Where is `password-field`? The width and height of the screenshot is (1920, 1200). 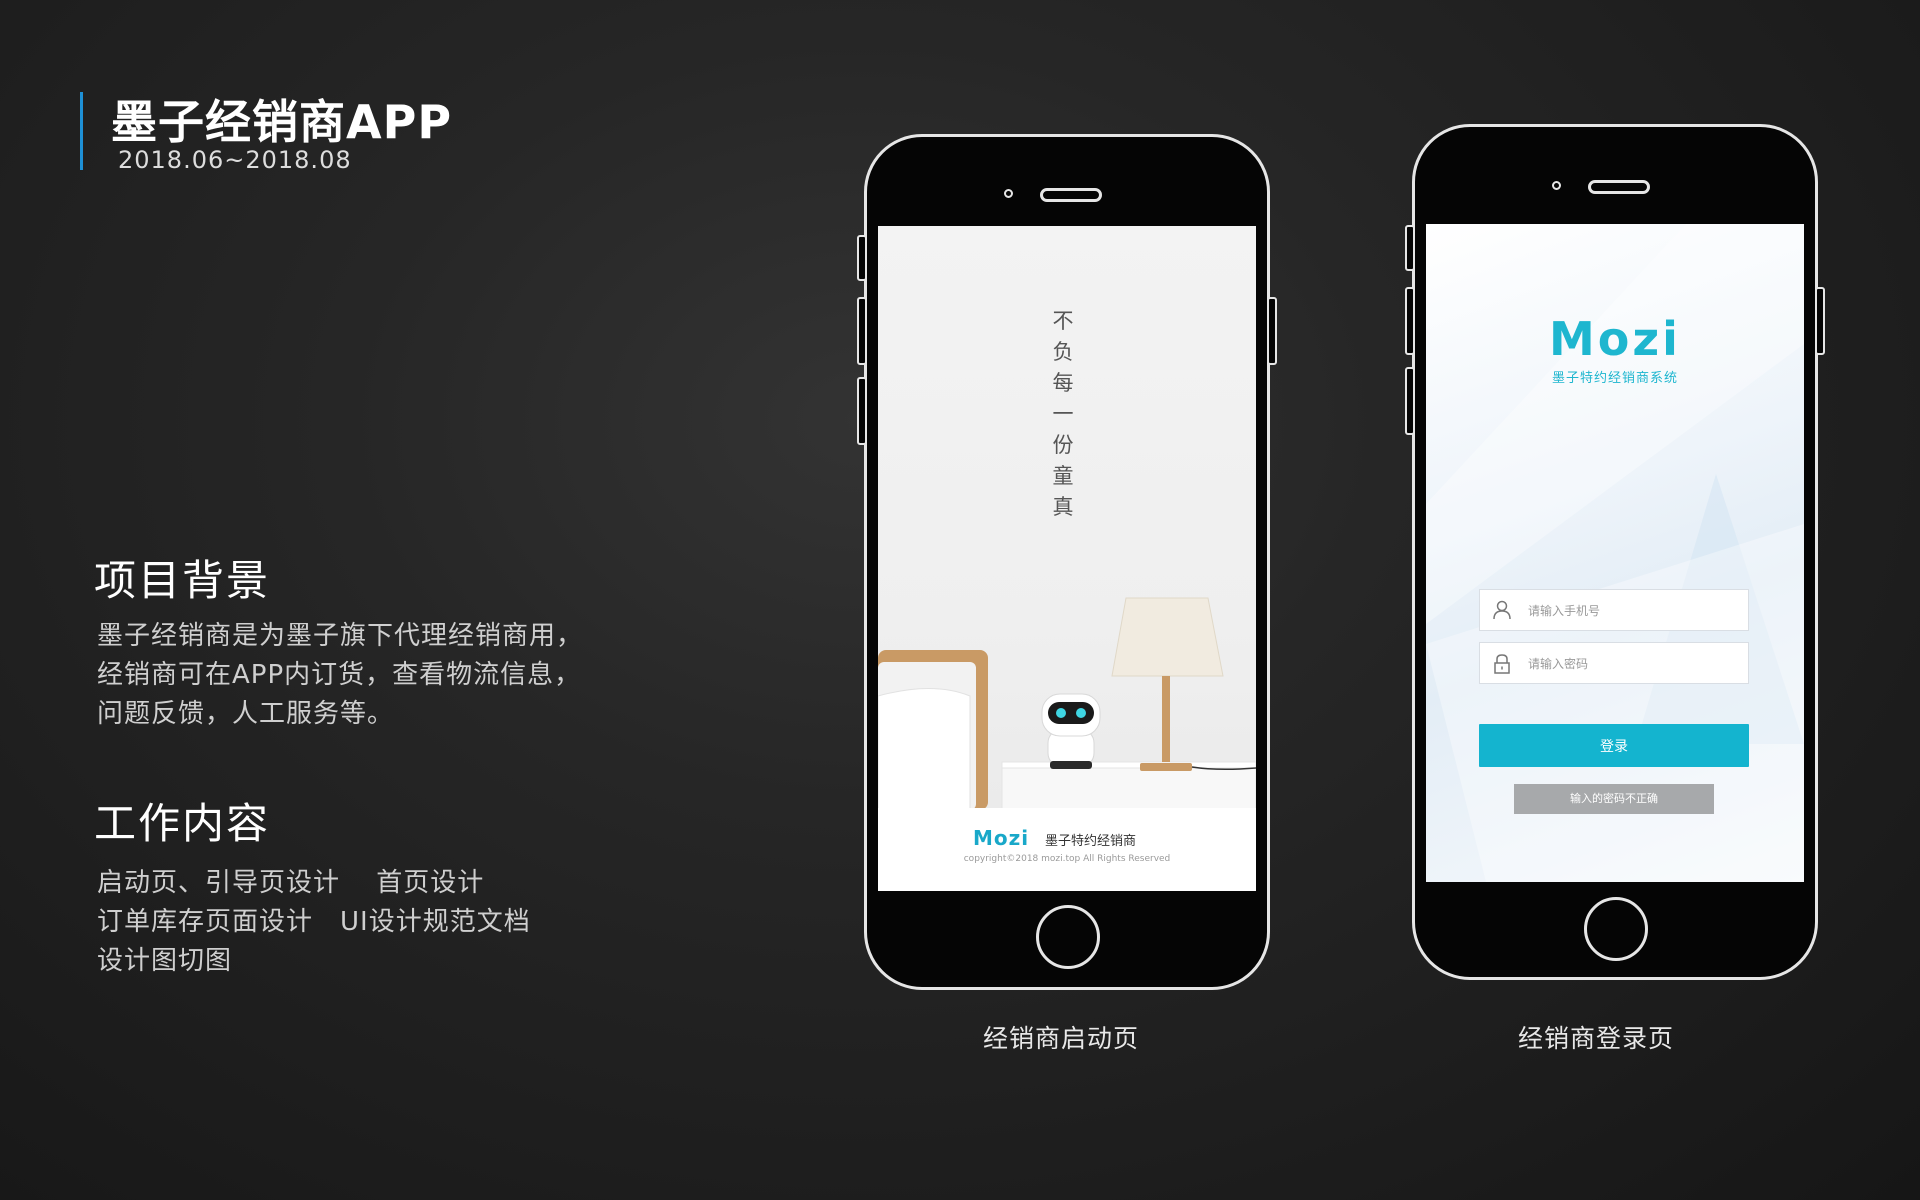 password-field is located at coordinates (1614, 663).